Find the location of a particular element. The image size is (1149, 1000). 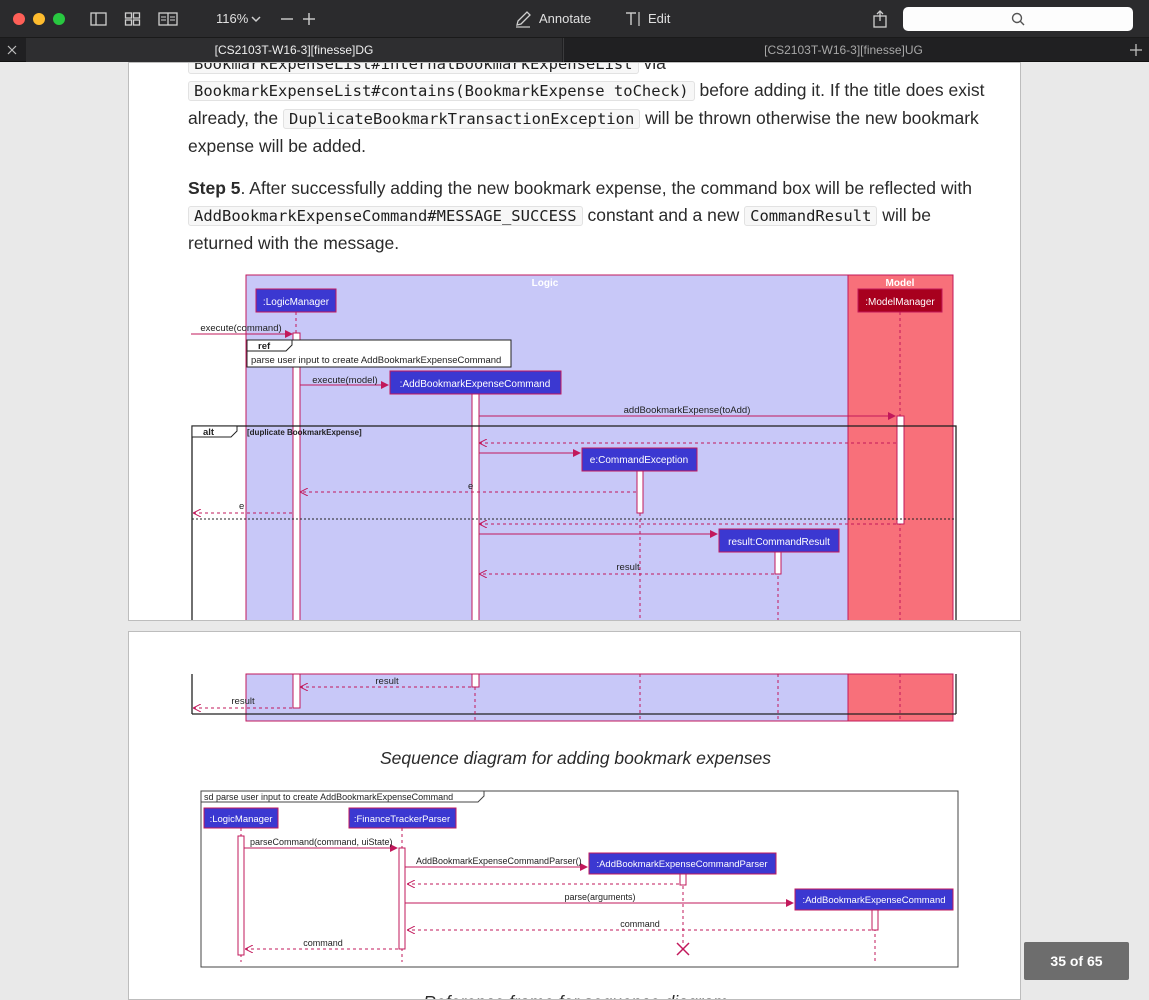

alt-frame-tab is located at coordinates (214, 431).